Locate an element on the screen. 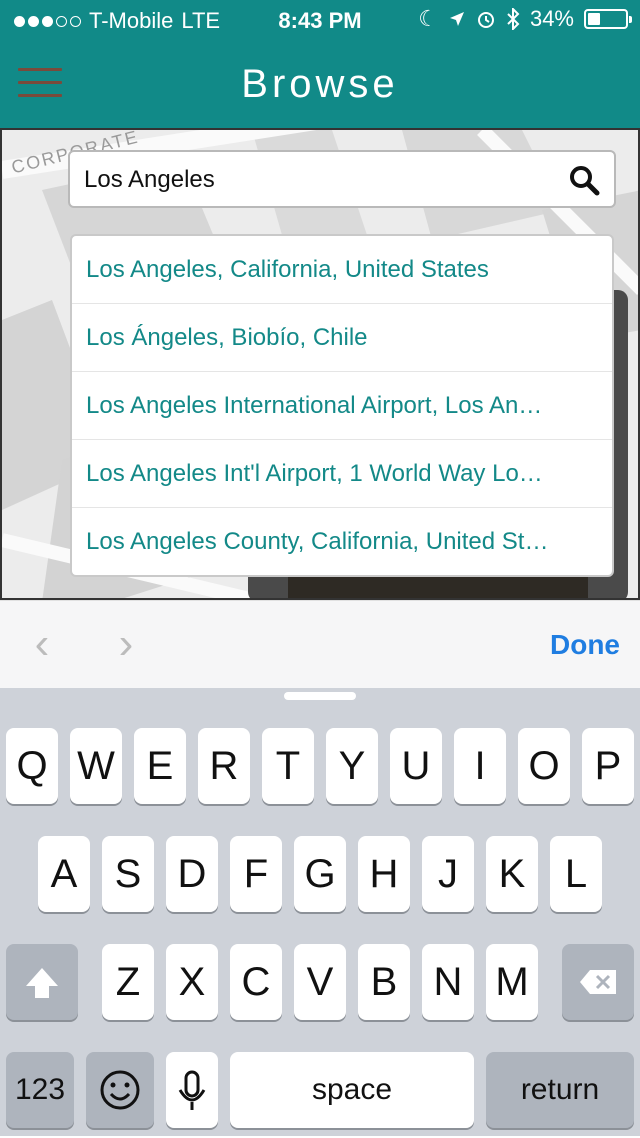  key-b: B is located at coordinates (384, 982).